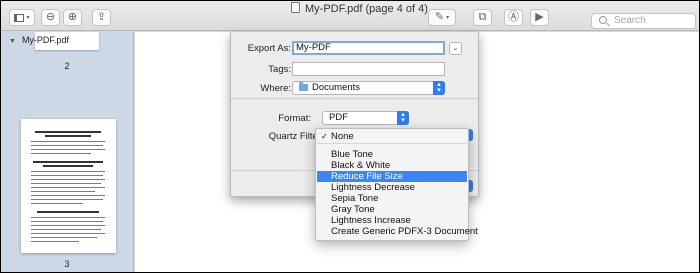  I want to click on menu-item-label: Black & White, so click(361, 165).